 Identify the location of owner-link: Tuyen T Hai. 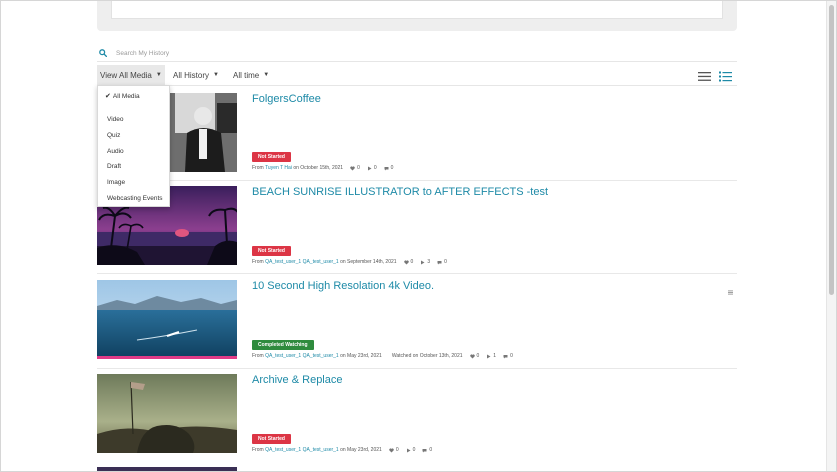
(278, 168).